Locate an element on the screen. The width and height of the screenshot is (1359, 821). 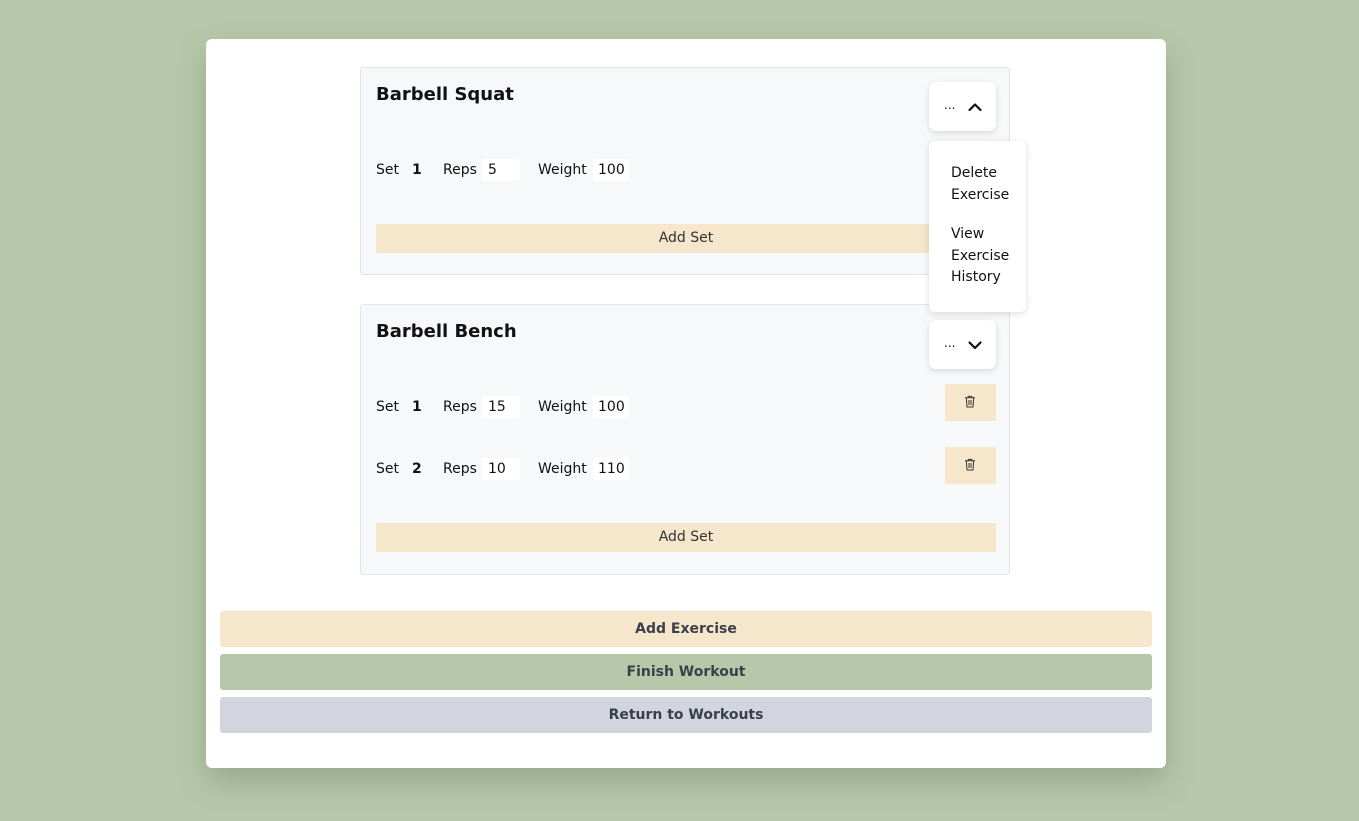
delete-exercise-menu-item: Delete Exercise is located at coordinates (981, 184).